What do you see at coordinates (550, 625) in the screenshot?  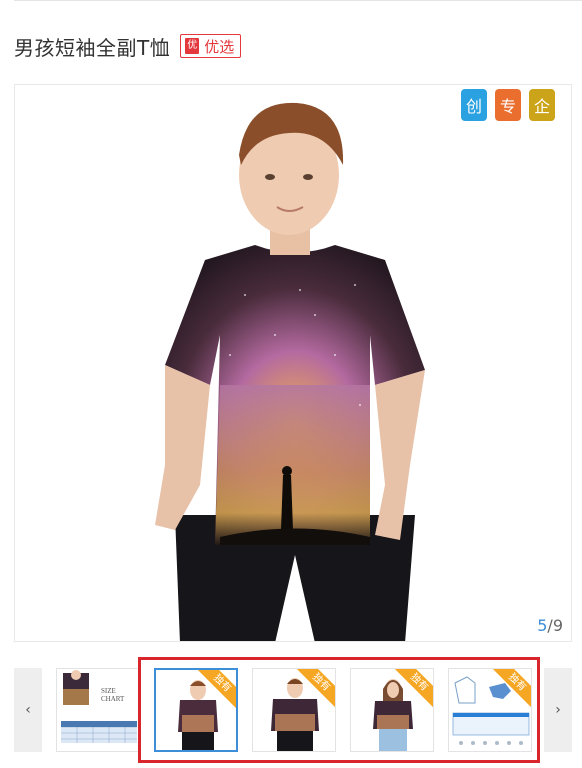 I see `image-counter: 5/9` at bounding box center [550, 625].